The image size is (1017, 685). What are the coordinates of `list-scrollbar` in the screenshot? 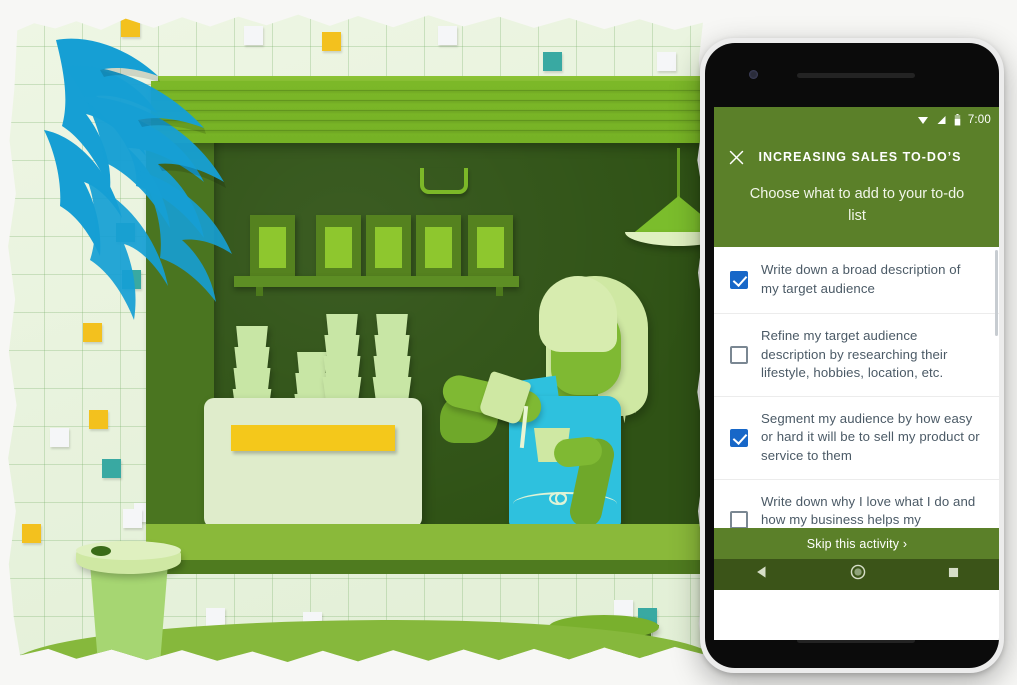 It's located at (996, 293).